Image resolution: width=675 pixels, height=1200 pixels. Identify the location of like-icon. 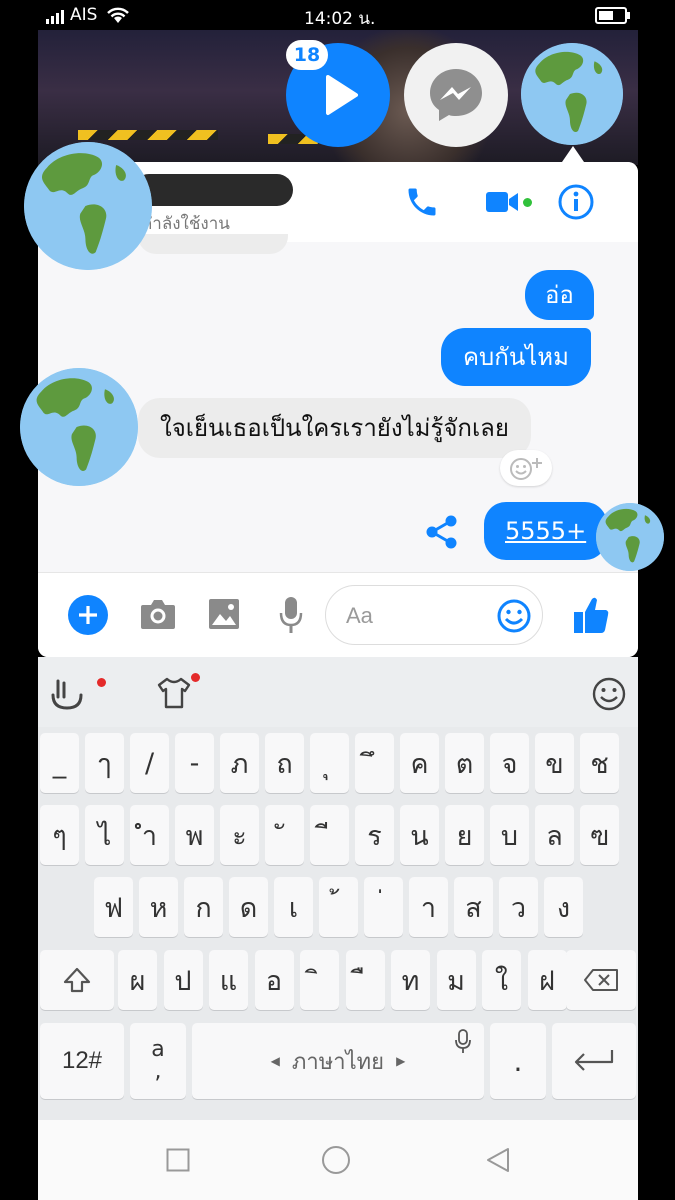
(591, 615).